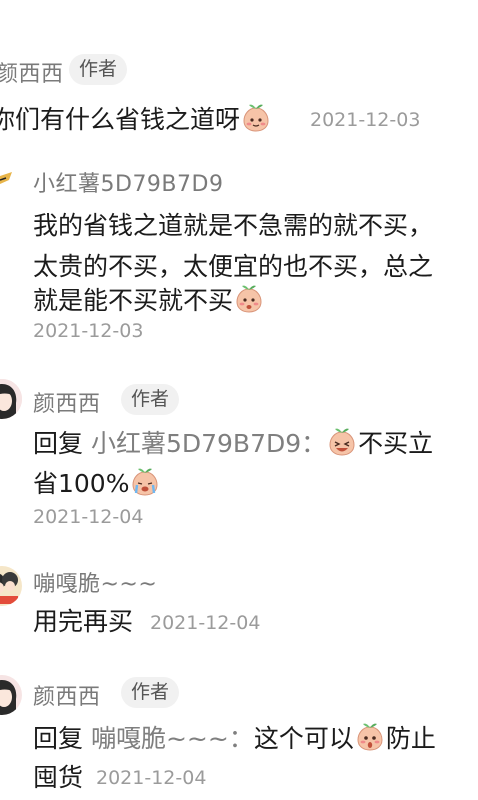 The height and width of the screenshot is (800, 478). What do you see at coordinates (172, 738) in the screenshot?
I see `reply-mention: 嘣嘎脆~~~：` at bounding box center [172, 738].